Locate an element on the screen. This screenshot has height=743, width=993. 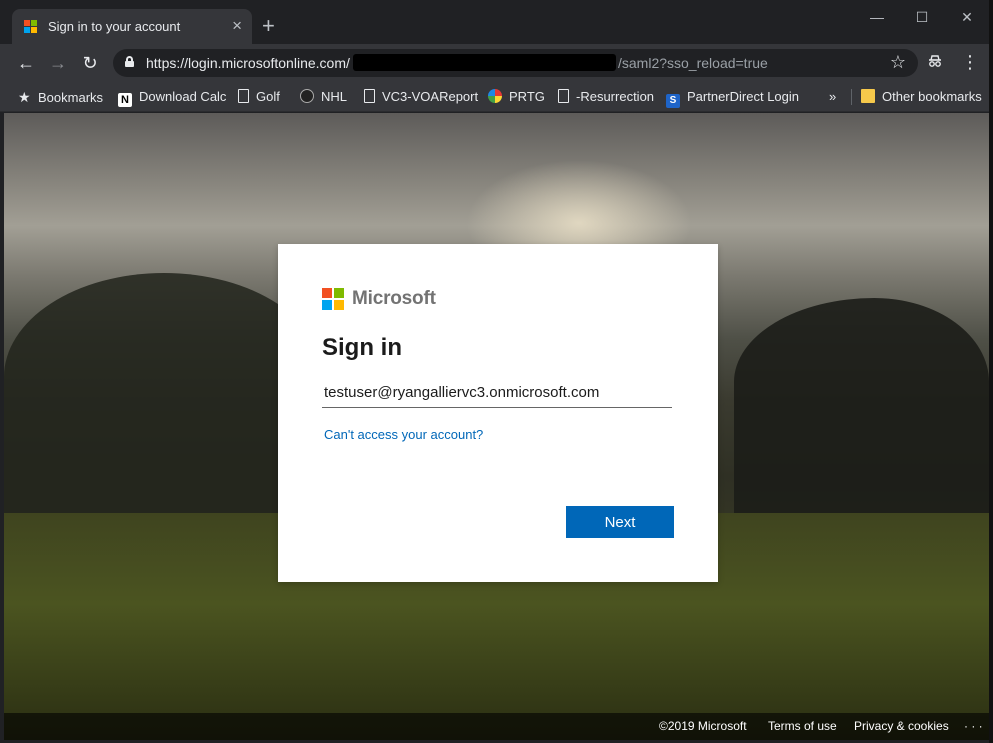
microsoft-favicon-icon is located at coordinates (31, 27).